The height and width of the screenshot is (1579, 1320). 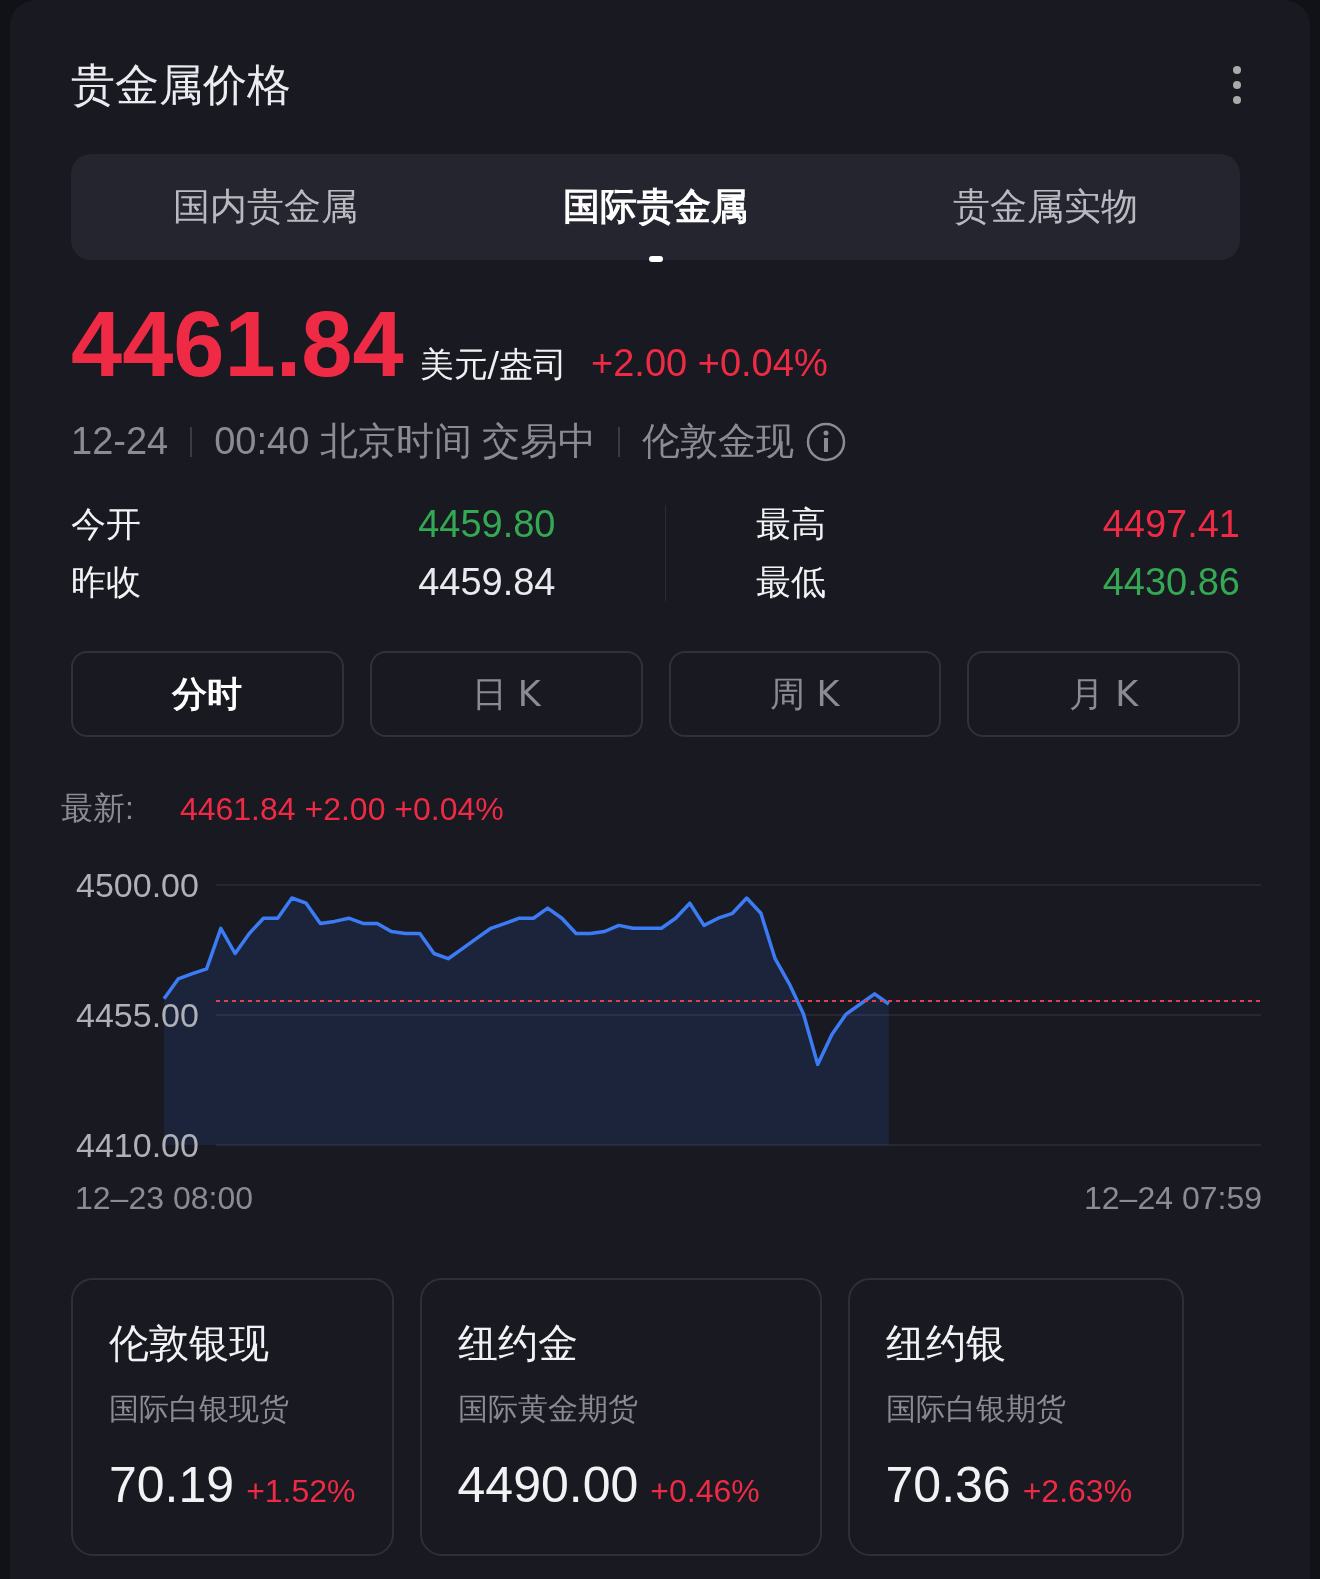 I want to click on market-card: 纽约金 国际黄金期货 4490.00 +0.46%, so click(x=620, y=1417).